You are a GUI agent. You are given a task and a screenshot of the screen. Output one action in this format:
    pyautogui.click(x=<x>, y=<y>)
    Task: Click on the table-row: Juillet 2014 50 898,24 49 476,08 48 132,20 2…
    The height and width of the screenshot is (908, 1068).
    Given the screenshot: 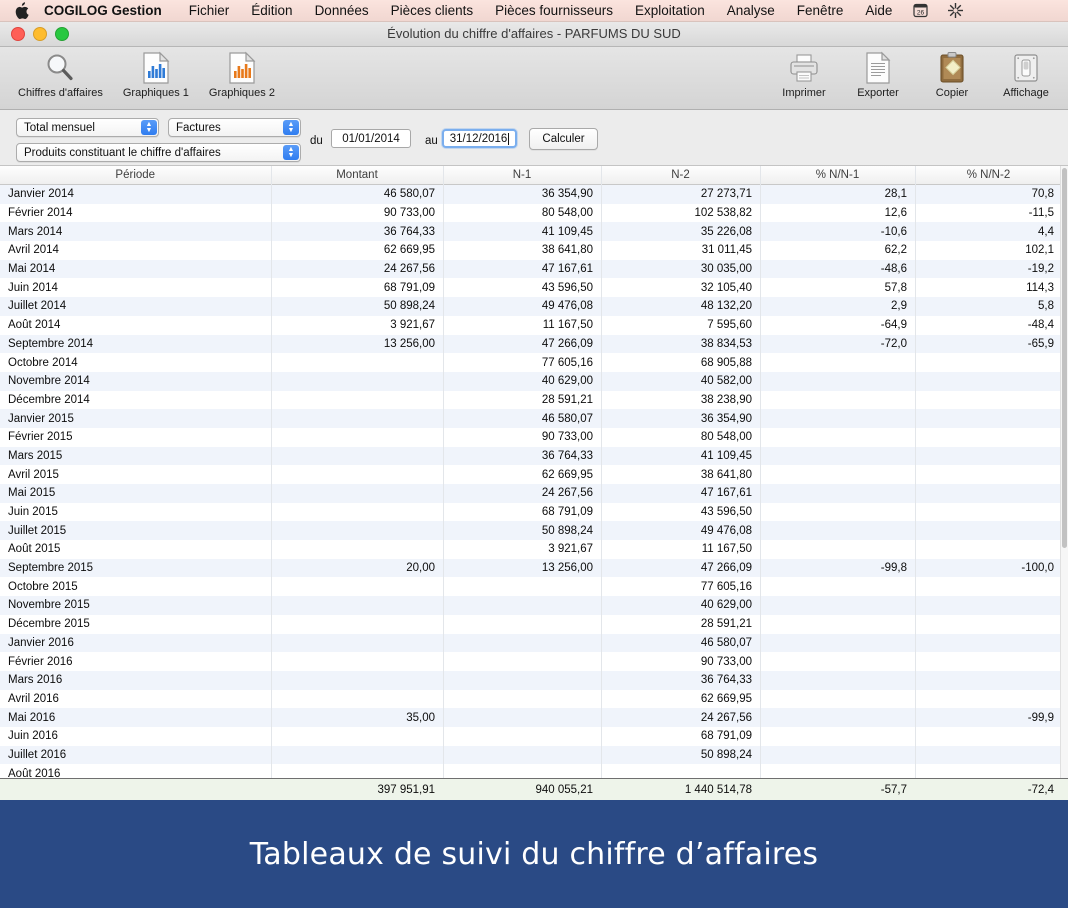 What is the action you would take?
    pyautogui.click(x=534, y=306)
    